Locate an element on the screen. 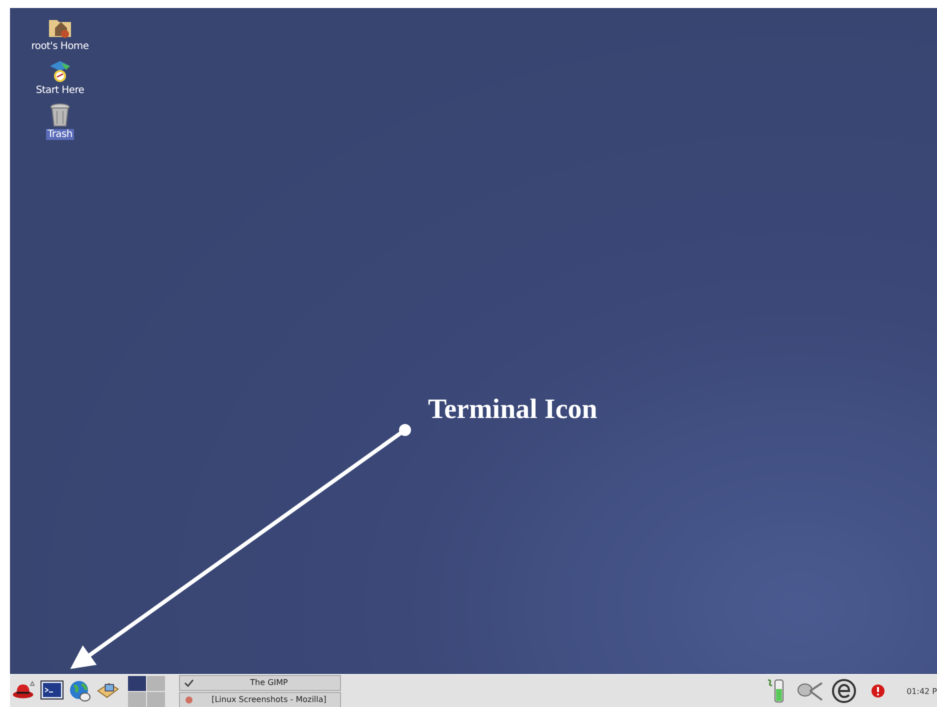 Image resolution: width=937 pixels, height=707 pixels. desktop-icon-label: Start Here is located at coordinates (60, 90).